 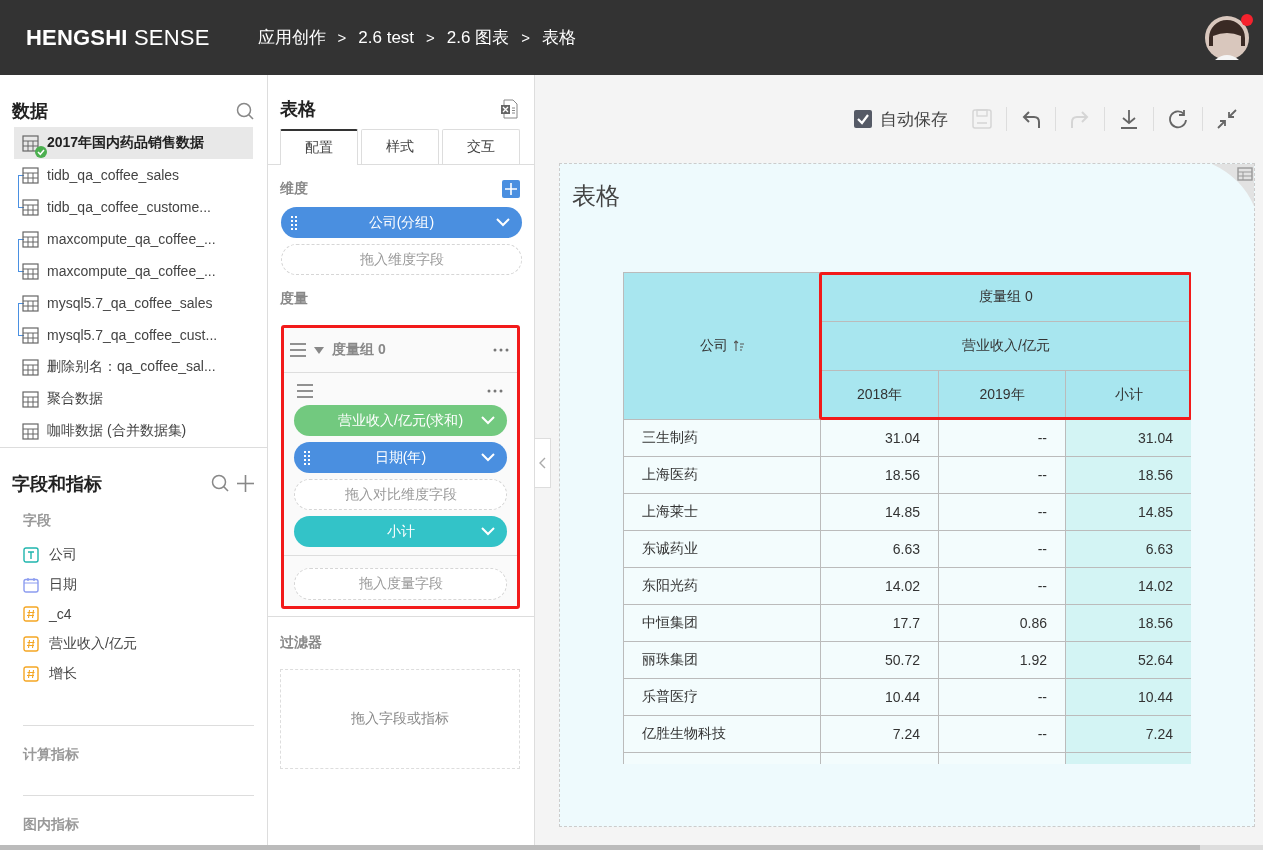 What do you see at coordinates (1128, 660) in the screenshot?
I see `table-cell: 52.64` at bounding box center [1128, 660].